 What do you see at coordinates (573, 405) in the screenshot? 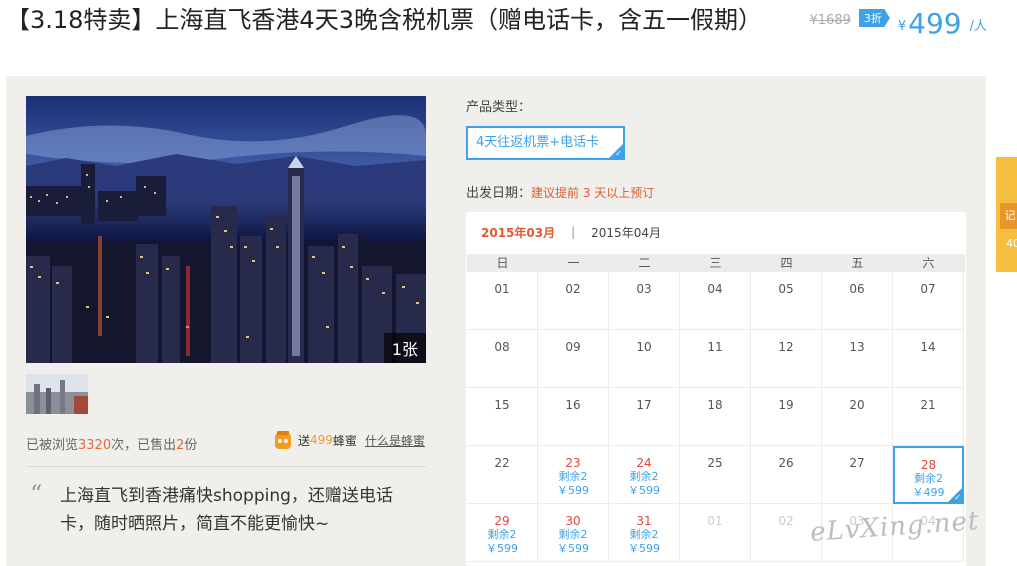
I see `day-number: 16` at bounding box center [573, 405].